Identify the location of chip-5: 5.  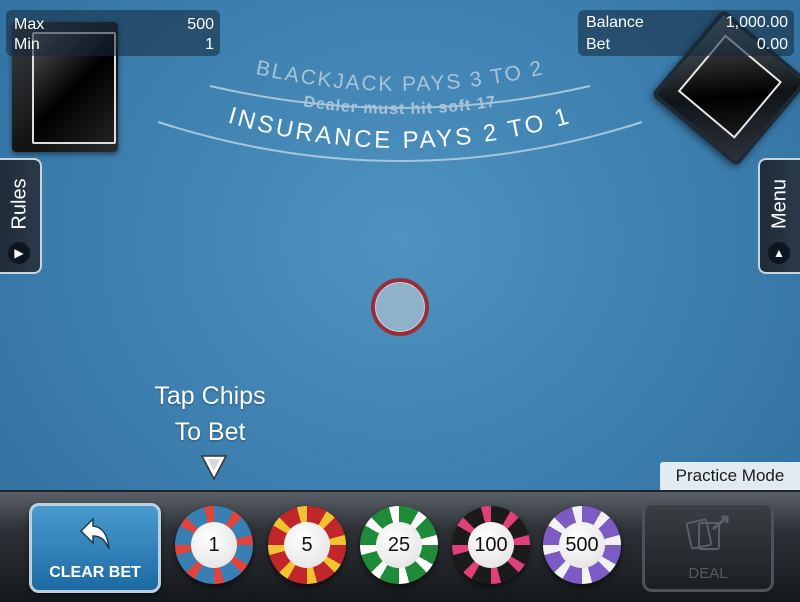
(307, 545).